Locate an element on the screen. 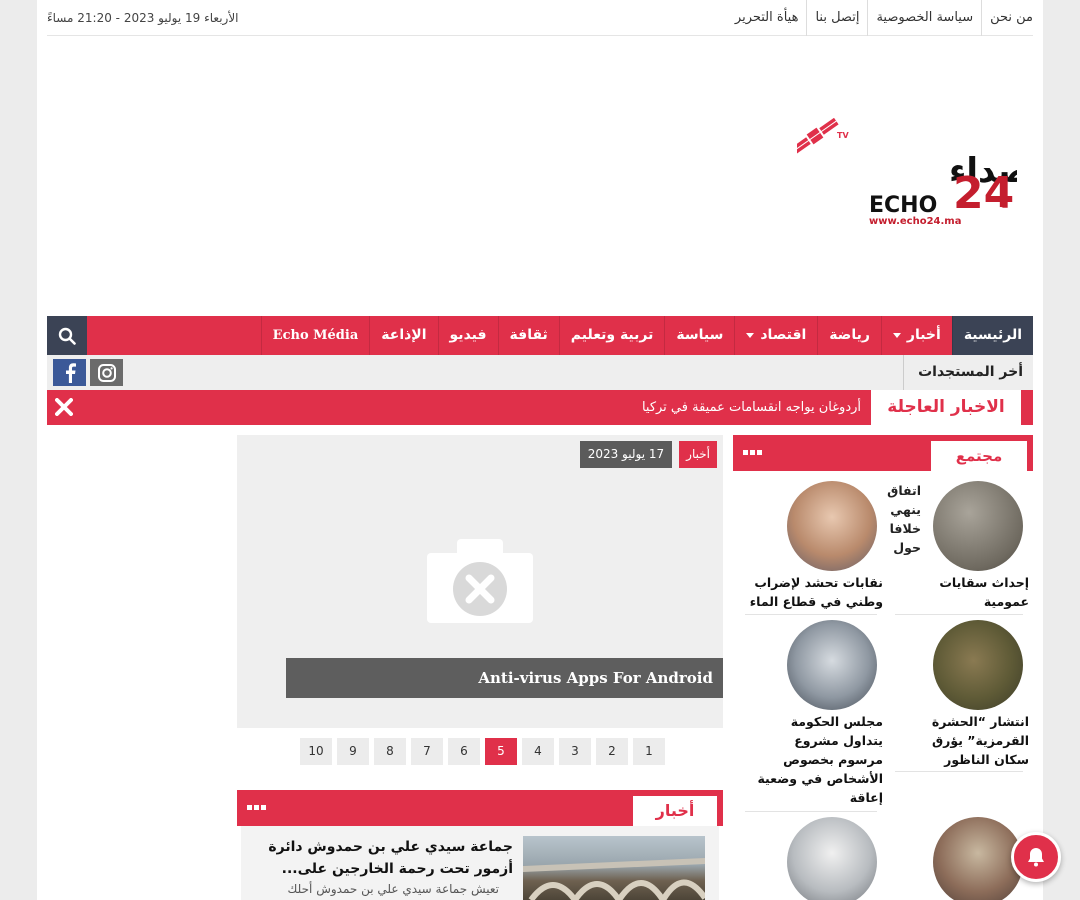 Image resolution: width=1080 pixels, height=900 pixels. logo-suffix: .ma is located at coordinates (994, 210).